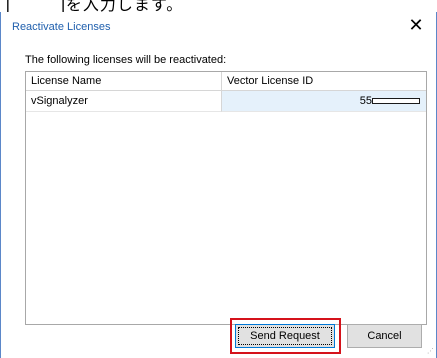 The image size is (437, 358). Describe the element at coordinates (124, 101) in the screenshot. I see `license-name-cell: vSignalyzer` at that location.